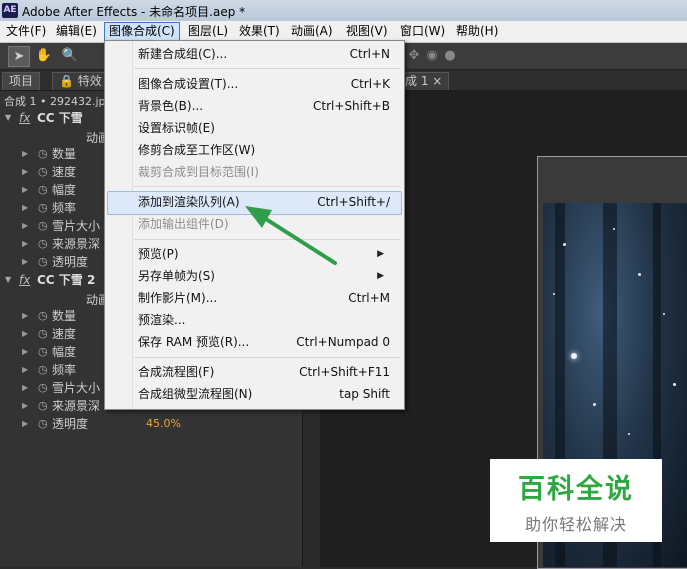 Image resolution: width=687 pixels, height=569 pixels. Describe the element at coordinates (158, 254) in the screenshot. I see `menu-item-label: 预览(P)` at that location.